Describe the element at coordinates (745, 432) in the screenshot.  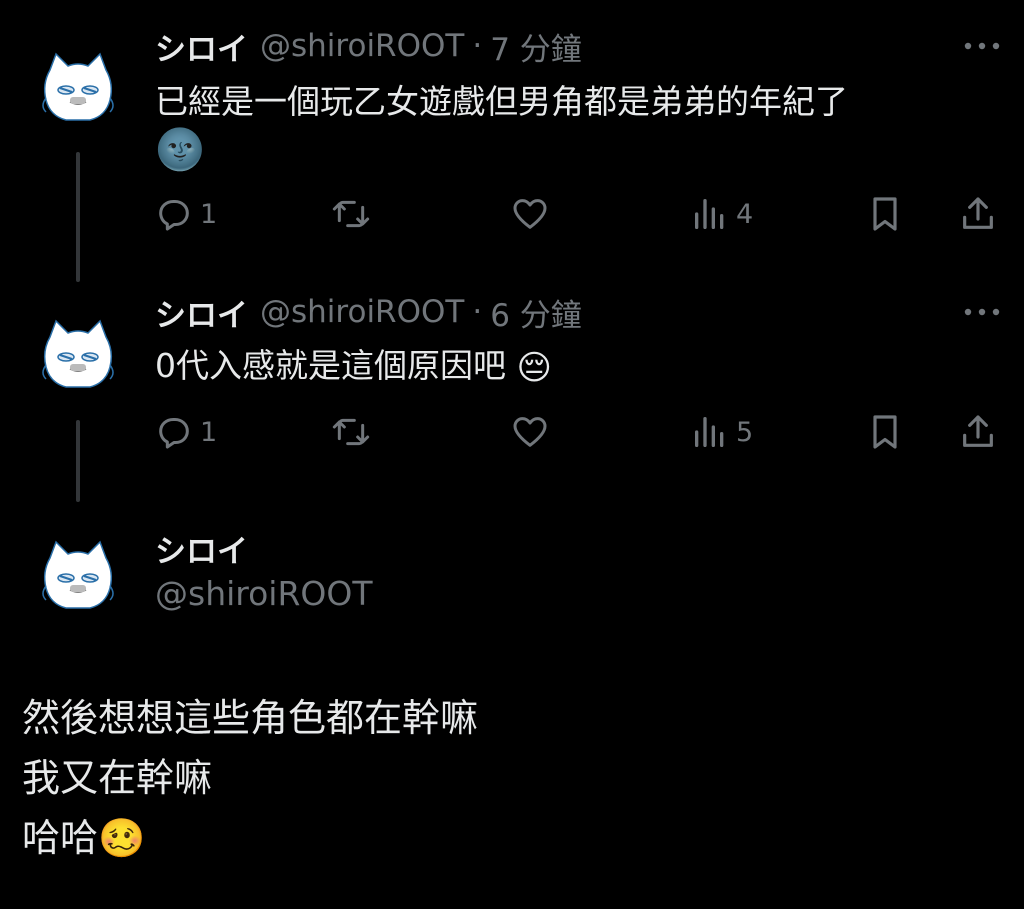
I see `view-count: 5` at that location.